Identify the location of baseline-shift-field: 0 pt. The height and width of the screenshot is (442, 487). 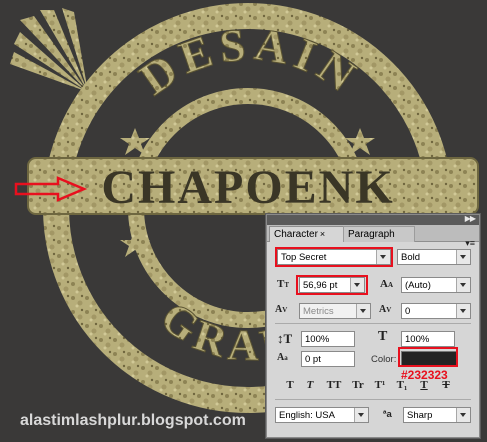
(328, 359).